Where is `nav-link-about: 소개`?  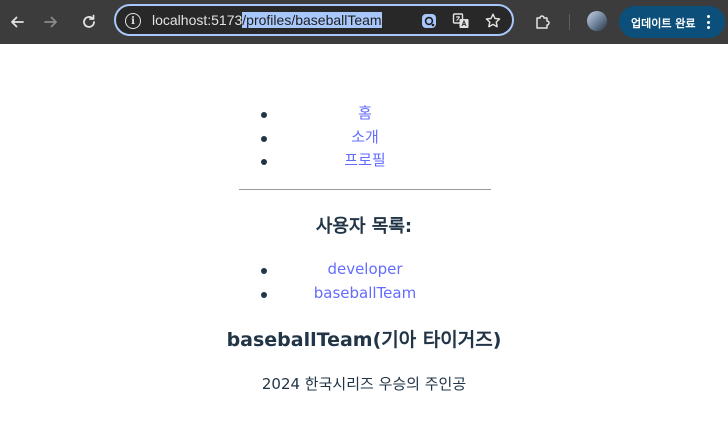
nav-link-about: 소개 is located at coordinates (365, 137).